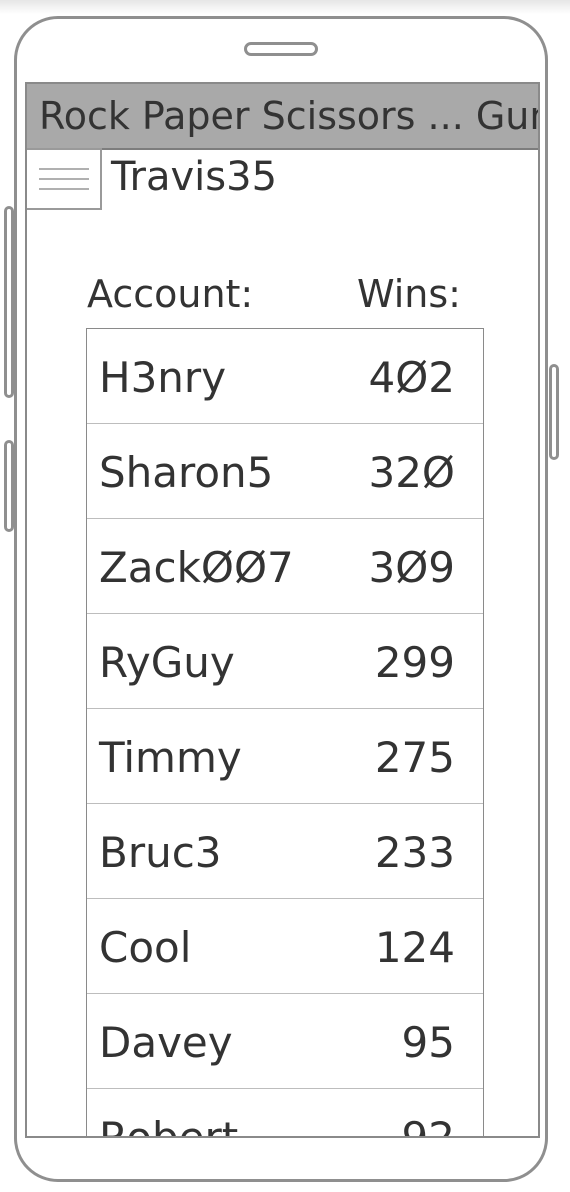  Describe the element at coordinates (196, 567) in the screenshot. I see `account-name: ZackØØ7` at that location.